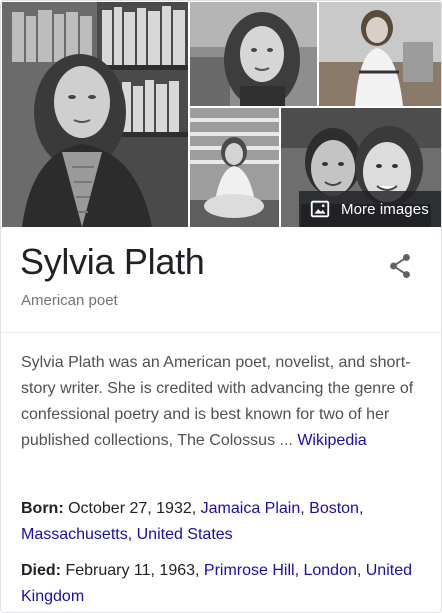 This screenshot has width=442, height=613. Describe the element at coordinates (331, 440) in the screenshot. I see `wikipedia-link: Wikipedia` at that location.